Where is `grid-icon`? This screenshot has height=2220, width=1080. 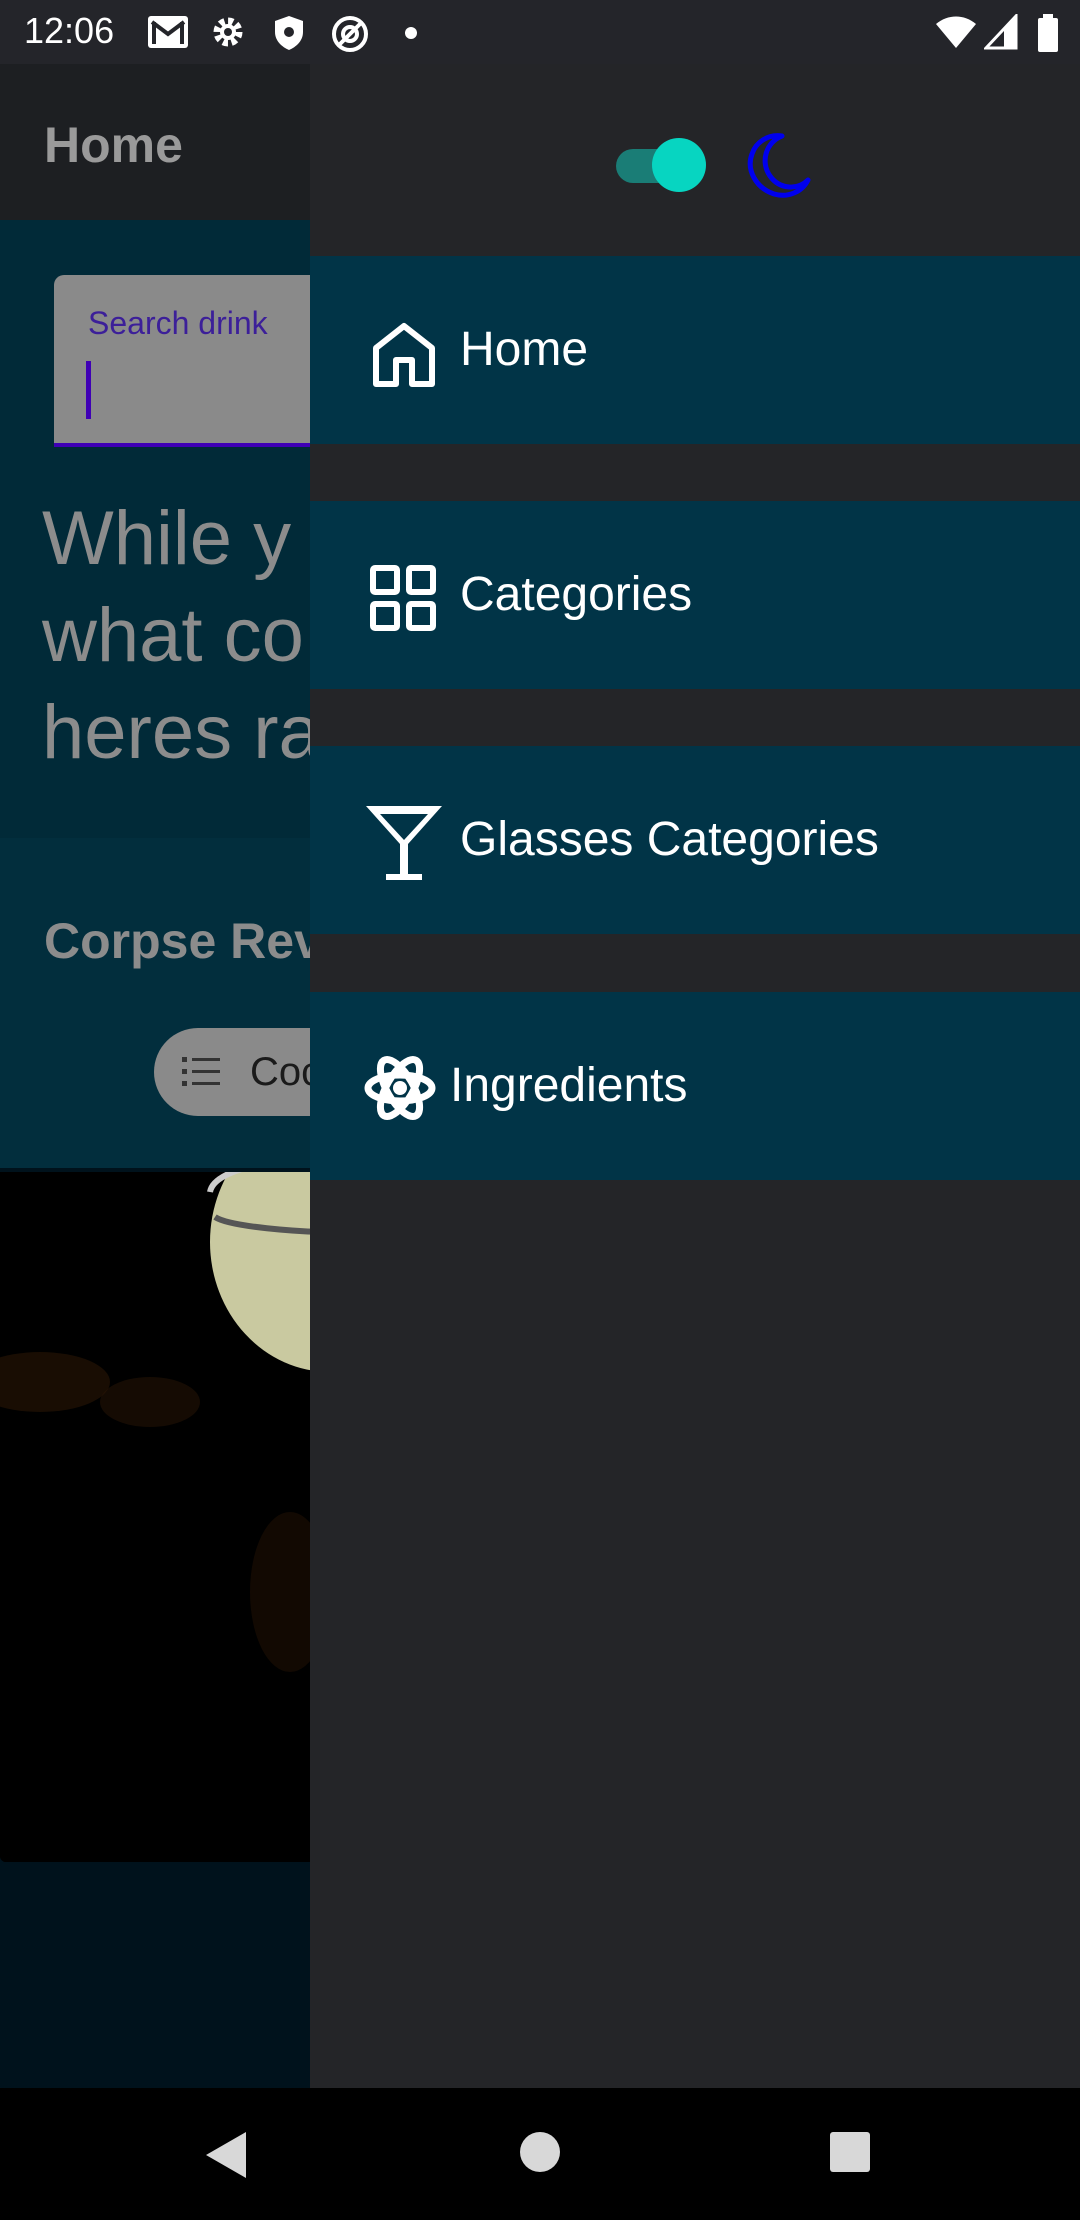 grid-icon is located at coordinates (404, 599).